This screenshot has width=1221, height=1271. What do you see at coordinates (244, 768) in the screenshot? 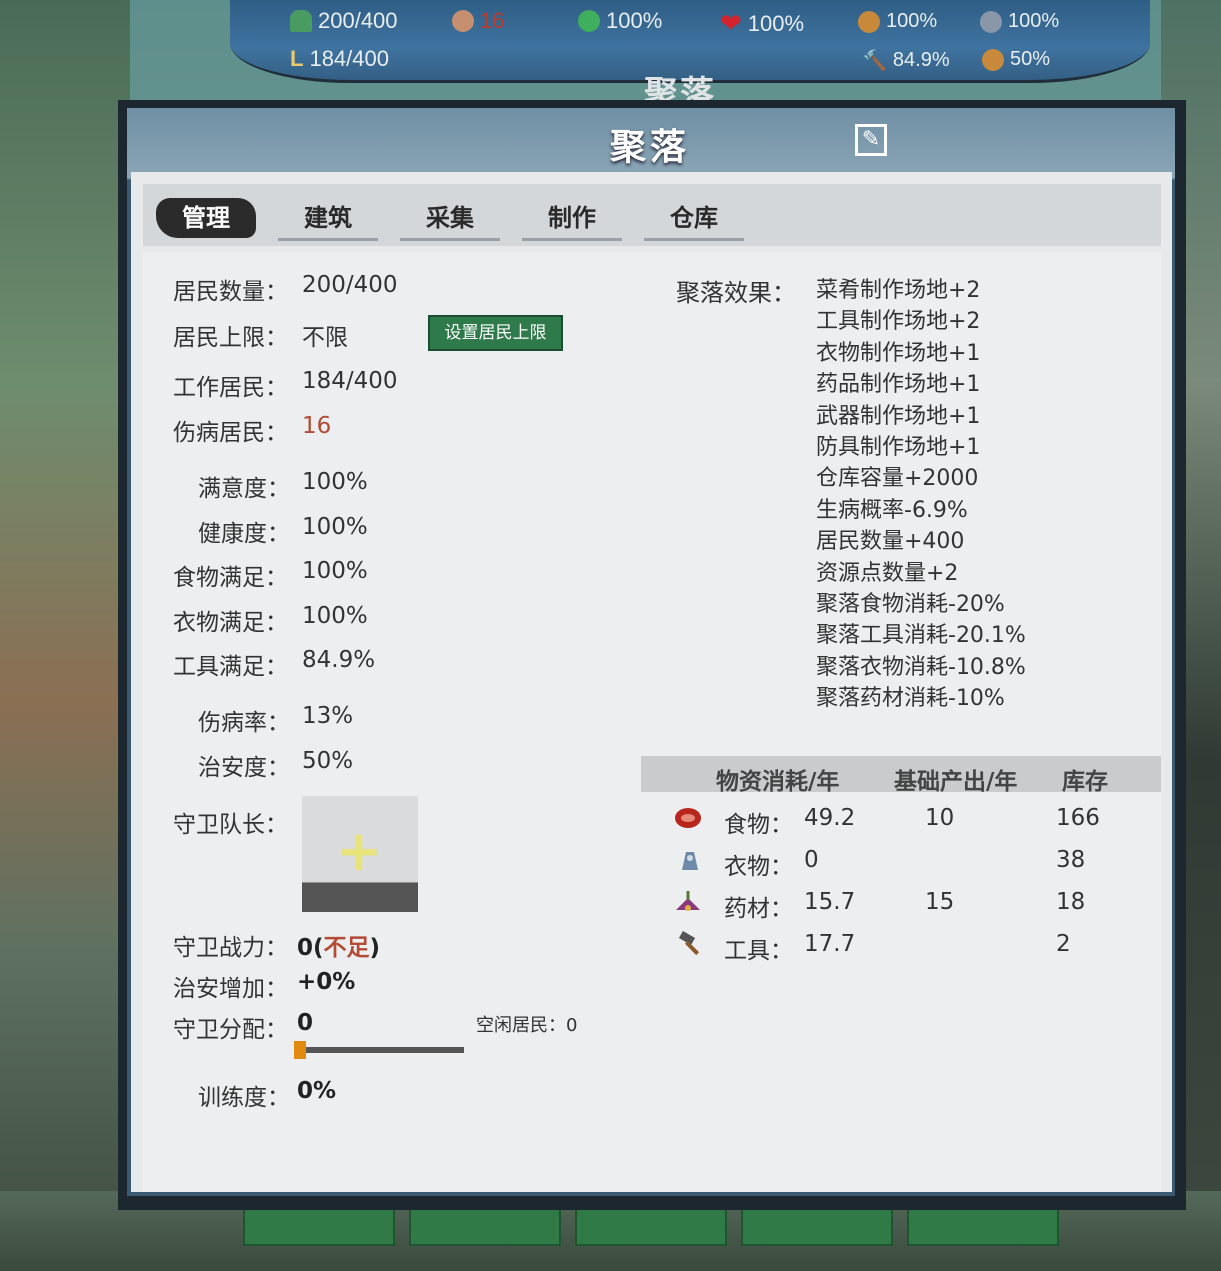
I see `security-label: 治安度：` at bounding box center [244, 768].